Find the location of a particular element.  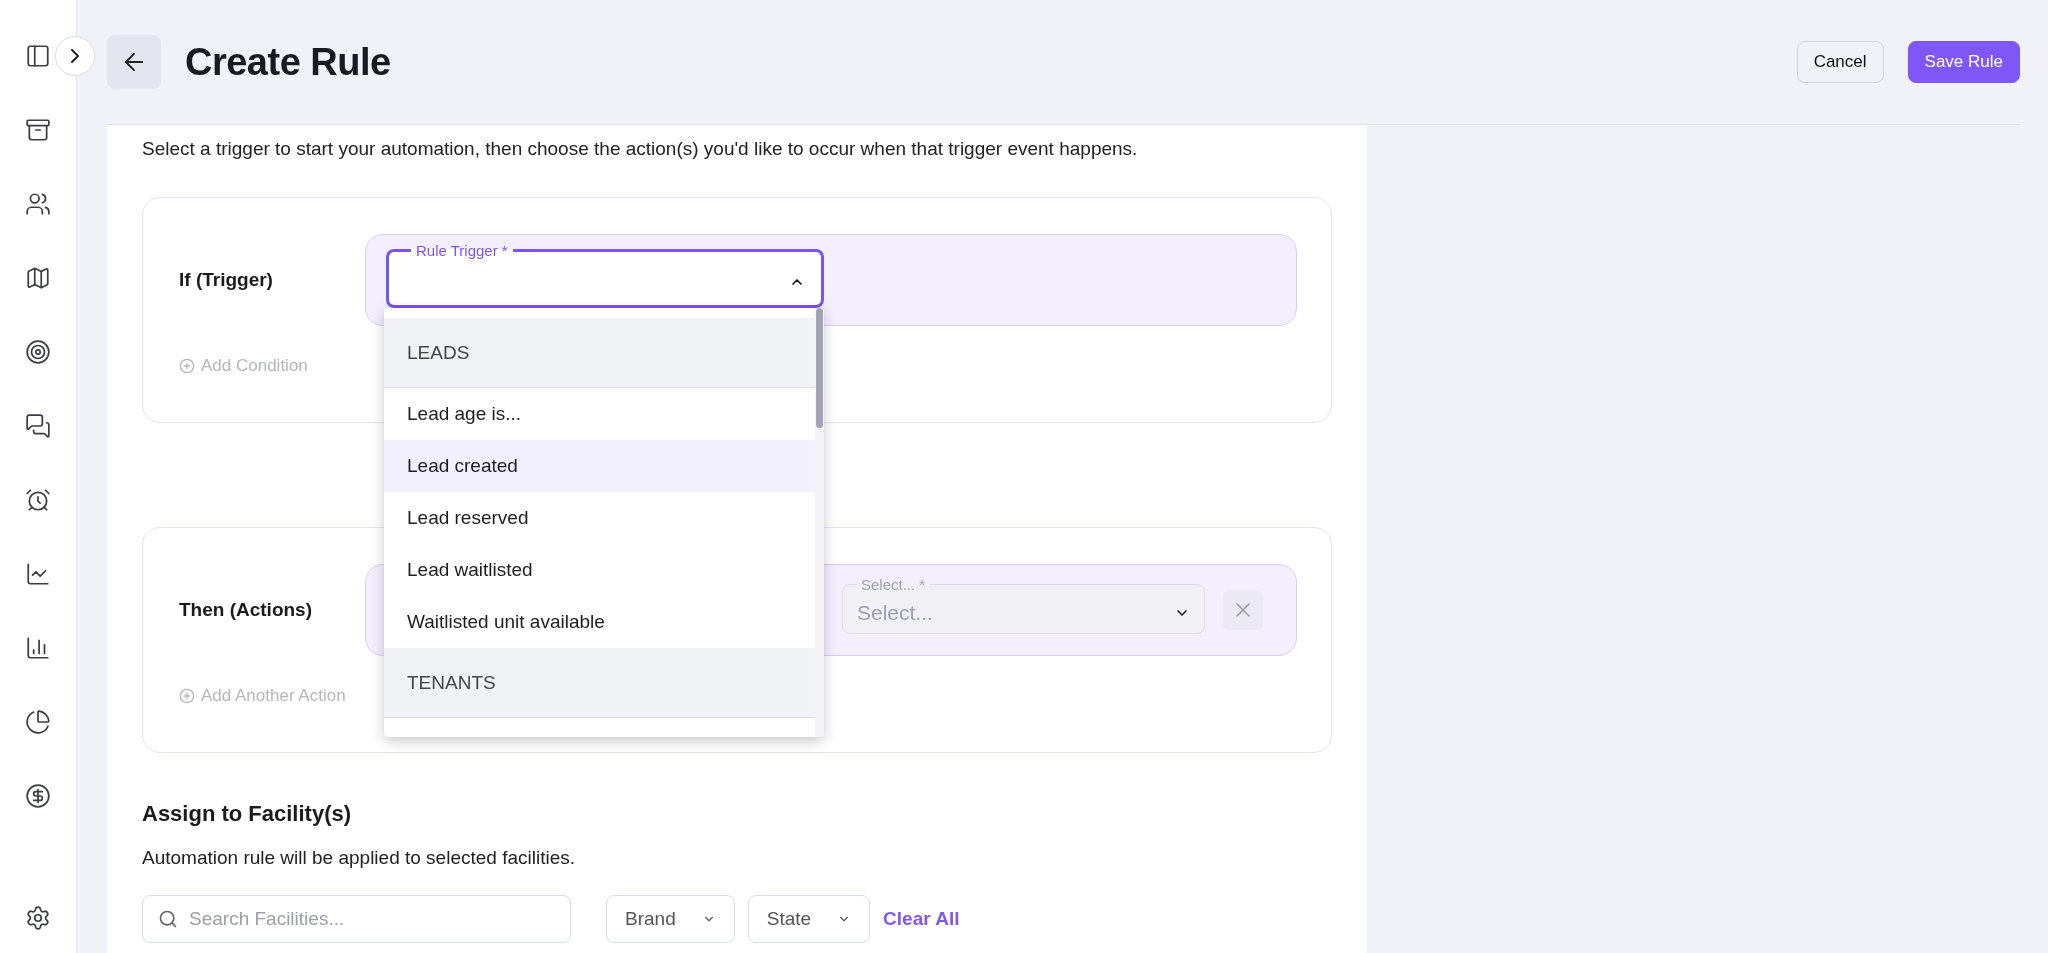

map-icon is located at coordinates (38, 278).